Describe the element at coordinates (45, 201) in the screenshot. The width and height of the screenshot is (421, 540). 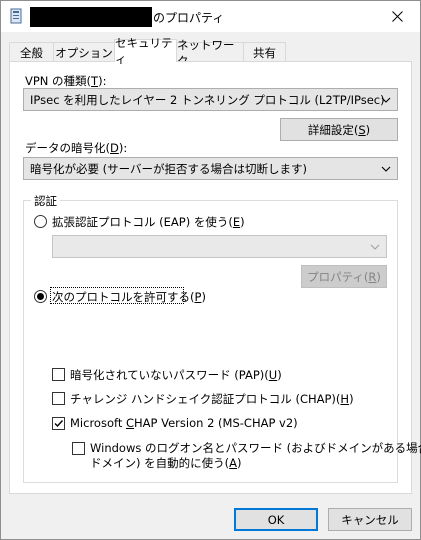
I see `authentication-group-title: 認証` at that location.